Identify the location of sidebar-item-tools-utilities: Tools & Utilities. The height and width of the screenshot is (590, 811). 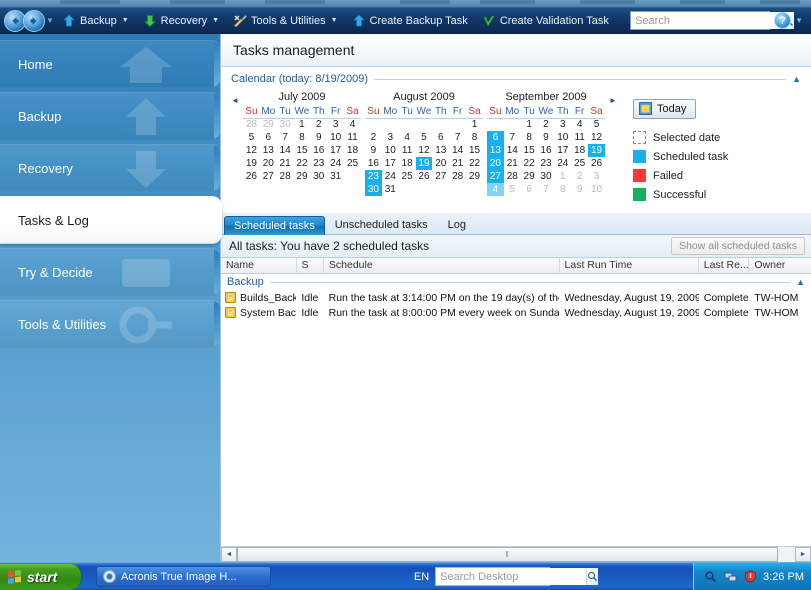
(110, 324).